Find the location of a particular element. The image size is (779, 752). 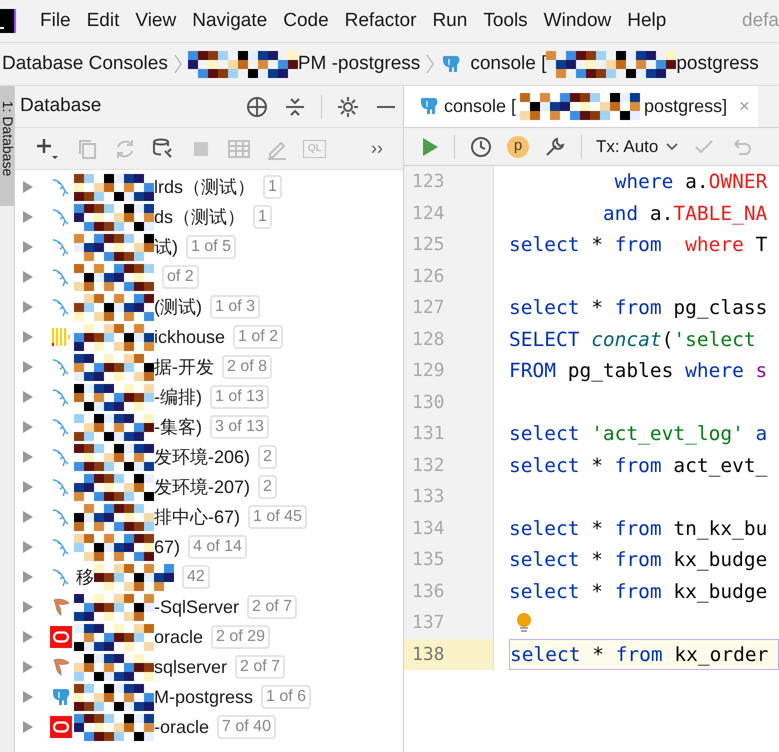

code-line: and a.TABLE_NA is located at coordinates (685, 213).